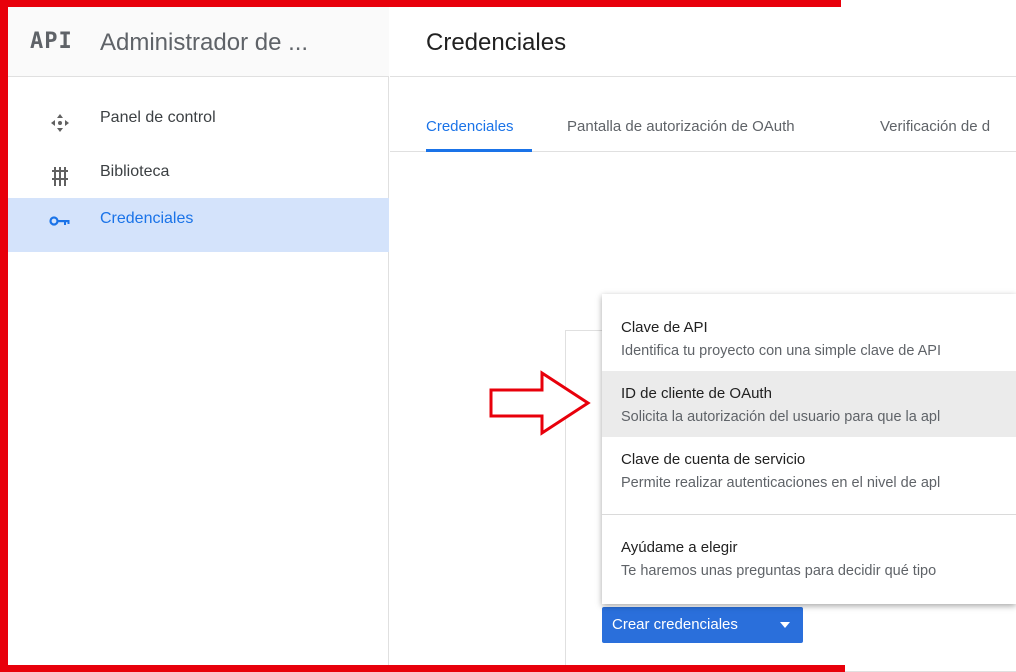  What do you see at coordinates (60, 225) in the screenshot?
I see `key-icon` at bounding box center [60, 225].